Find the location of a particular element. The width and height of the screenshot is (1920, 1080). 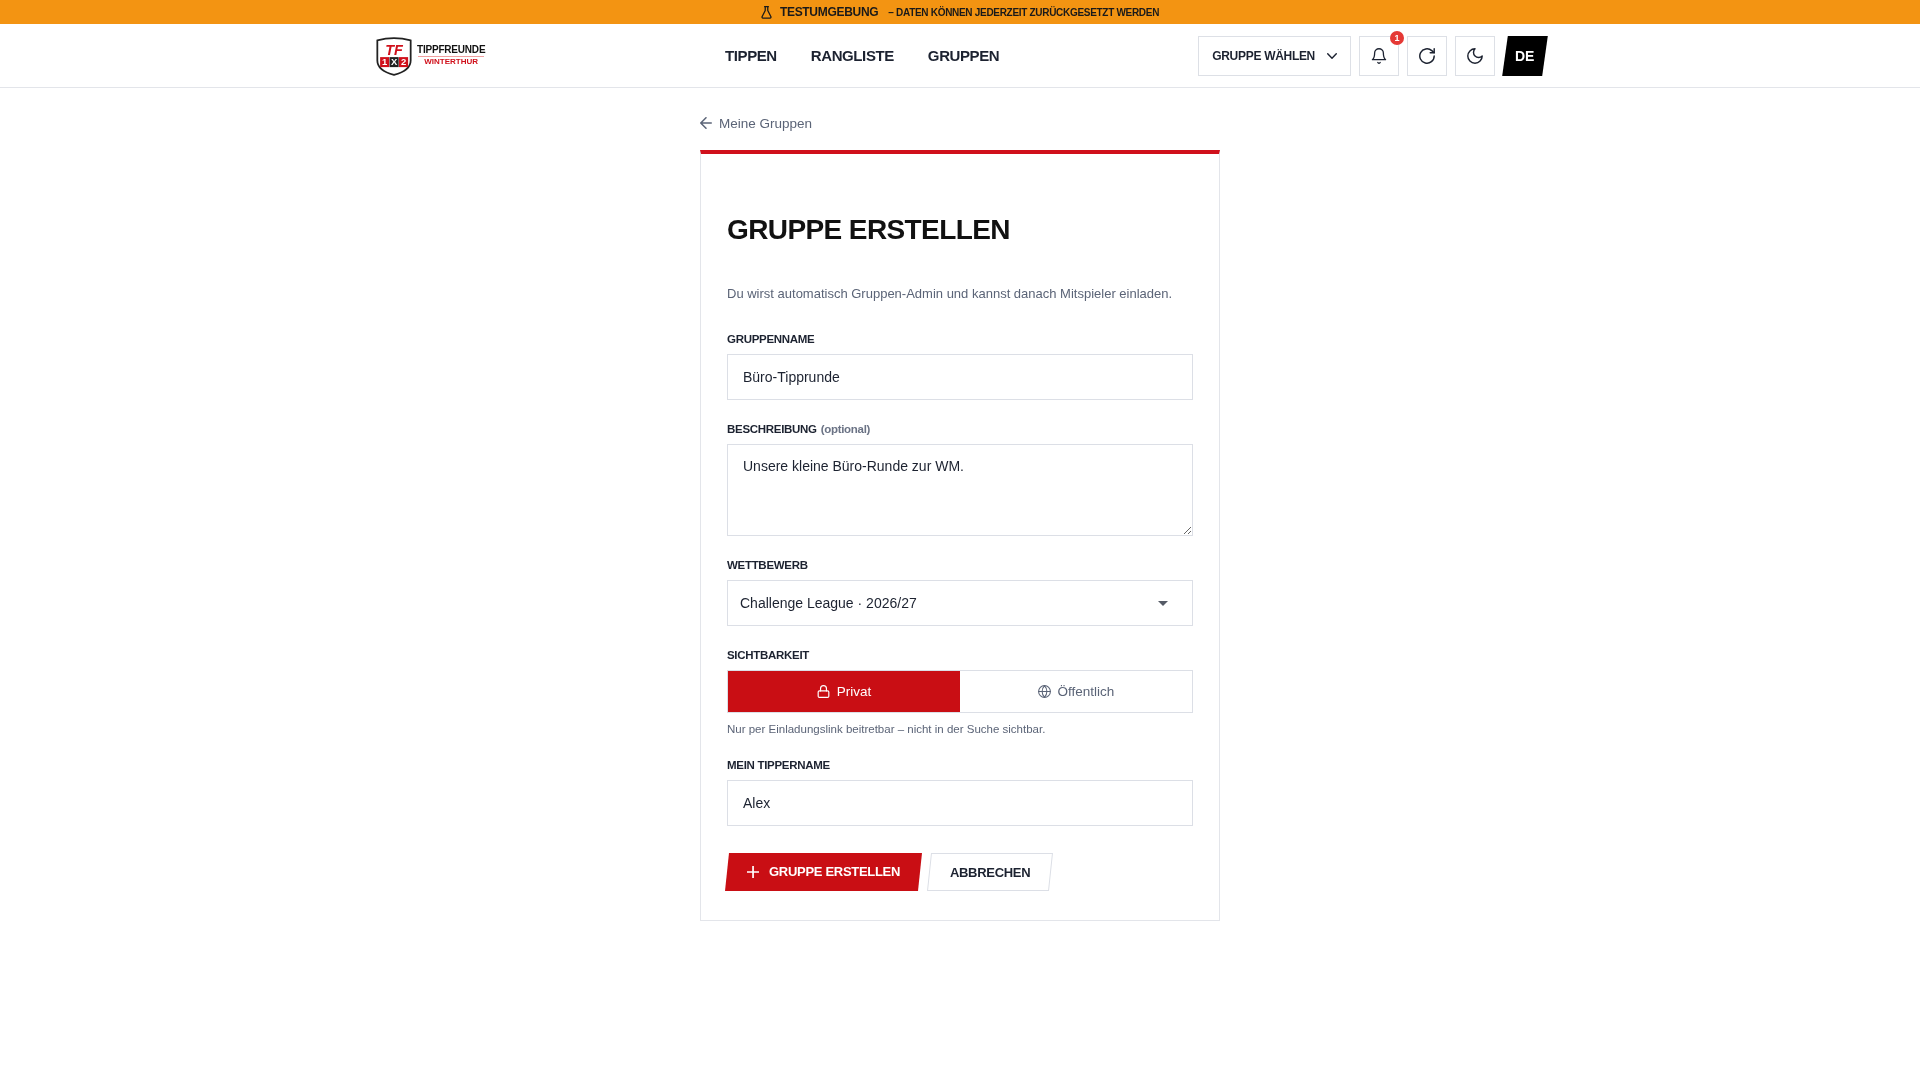

bell-icon is located at coordinates (1379, 55).